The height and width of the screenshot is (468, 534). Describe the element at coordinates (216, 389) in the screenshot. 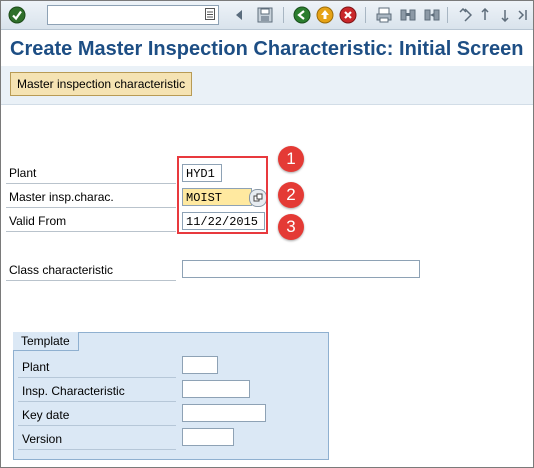

I see `template-insp-char-input` at that location.